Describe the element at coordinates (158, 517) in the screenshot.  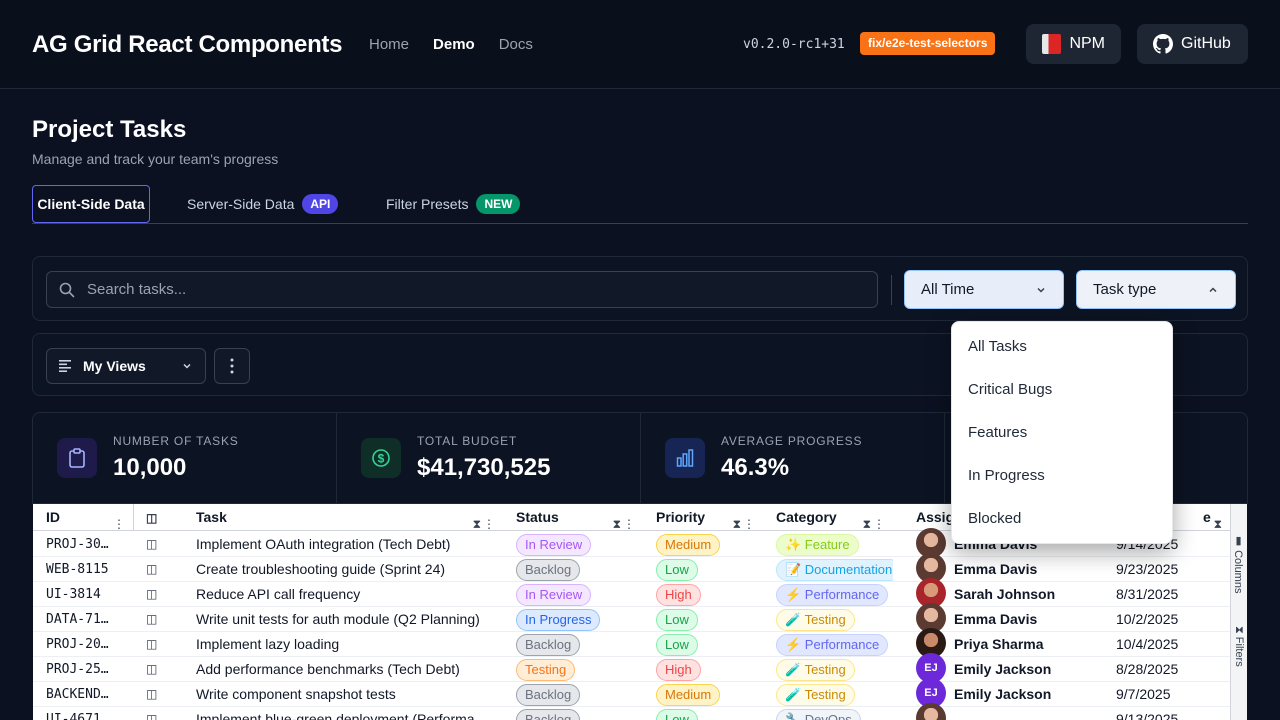
I see `column-header-select: ◫` at that location.